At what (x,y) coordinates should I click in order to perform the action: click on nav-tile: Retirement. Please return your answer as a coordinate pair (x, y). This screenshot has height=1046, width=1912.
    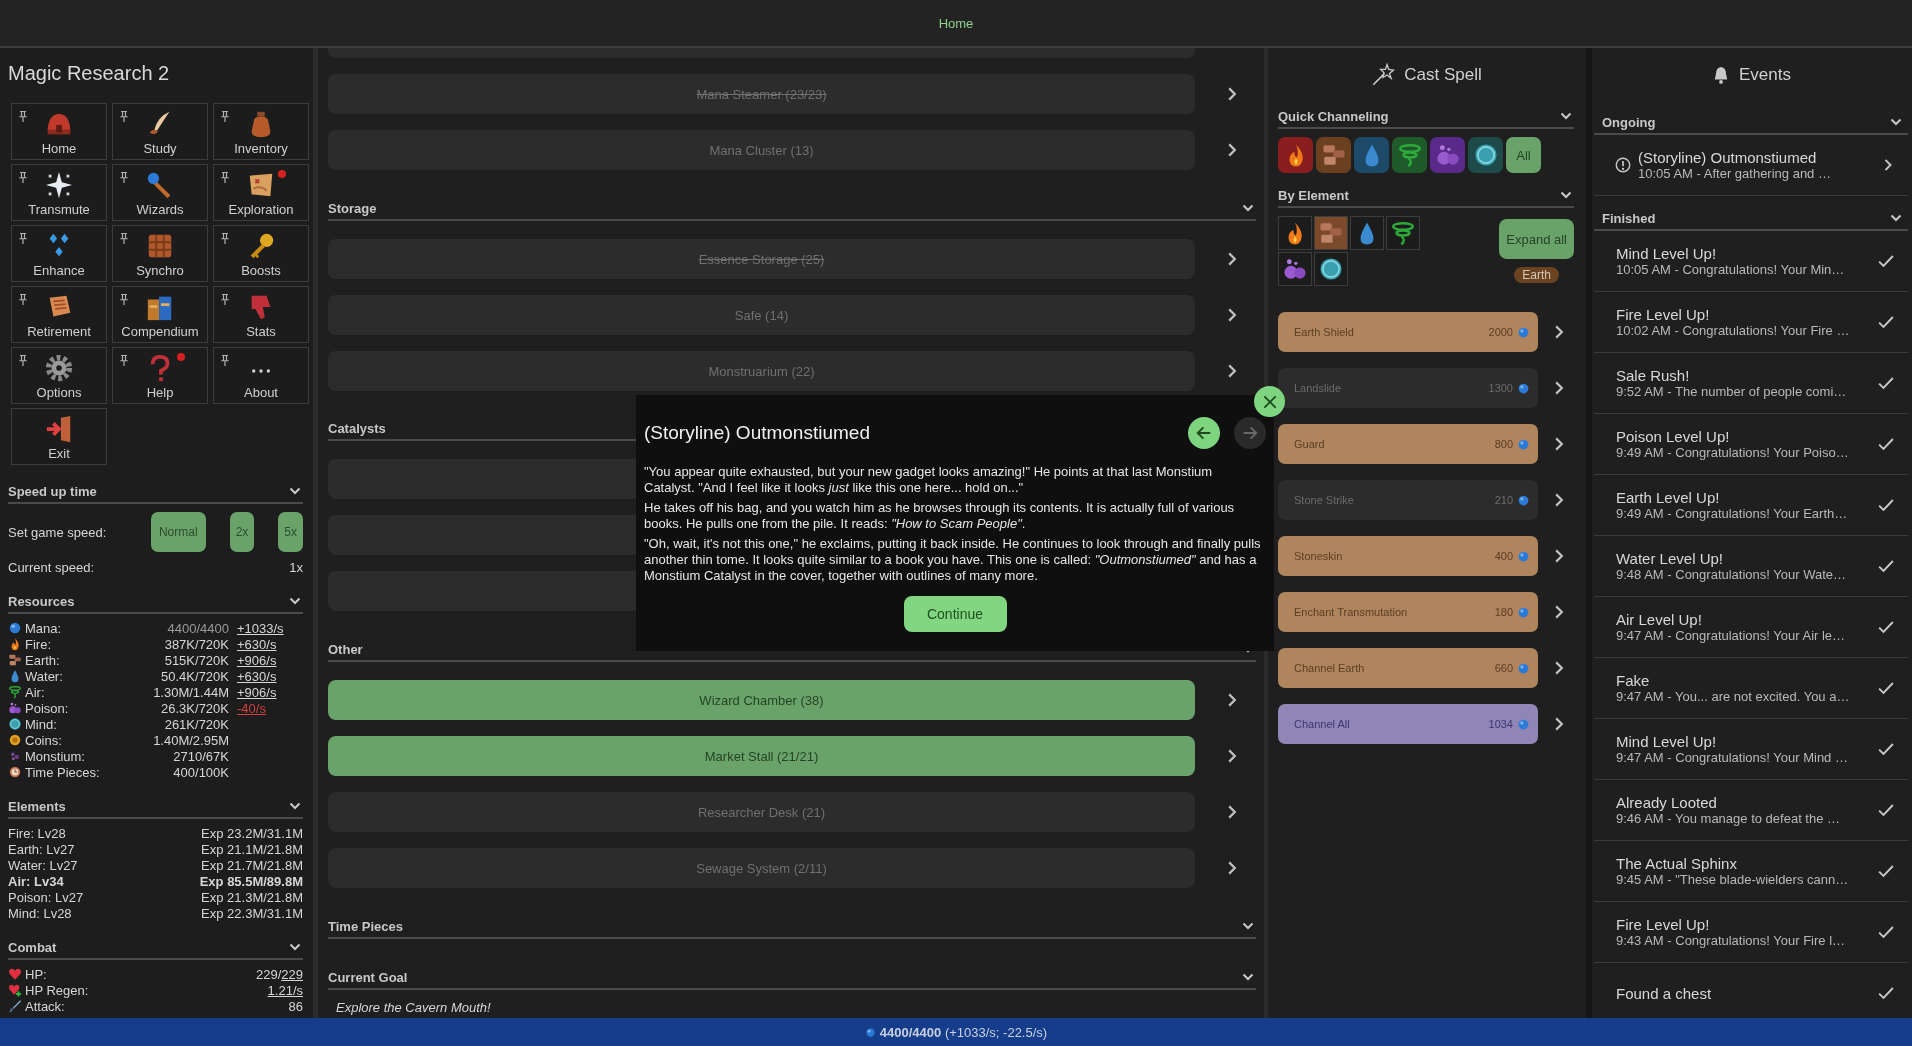
    Looking at the image, I should click on (59, 314).